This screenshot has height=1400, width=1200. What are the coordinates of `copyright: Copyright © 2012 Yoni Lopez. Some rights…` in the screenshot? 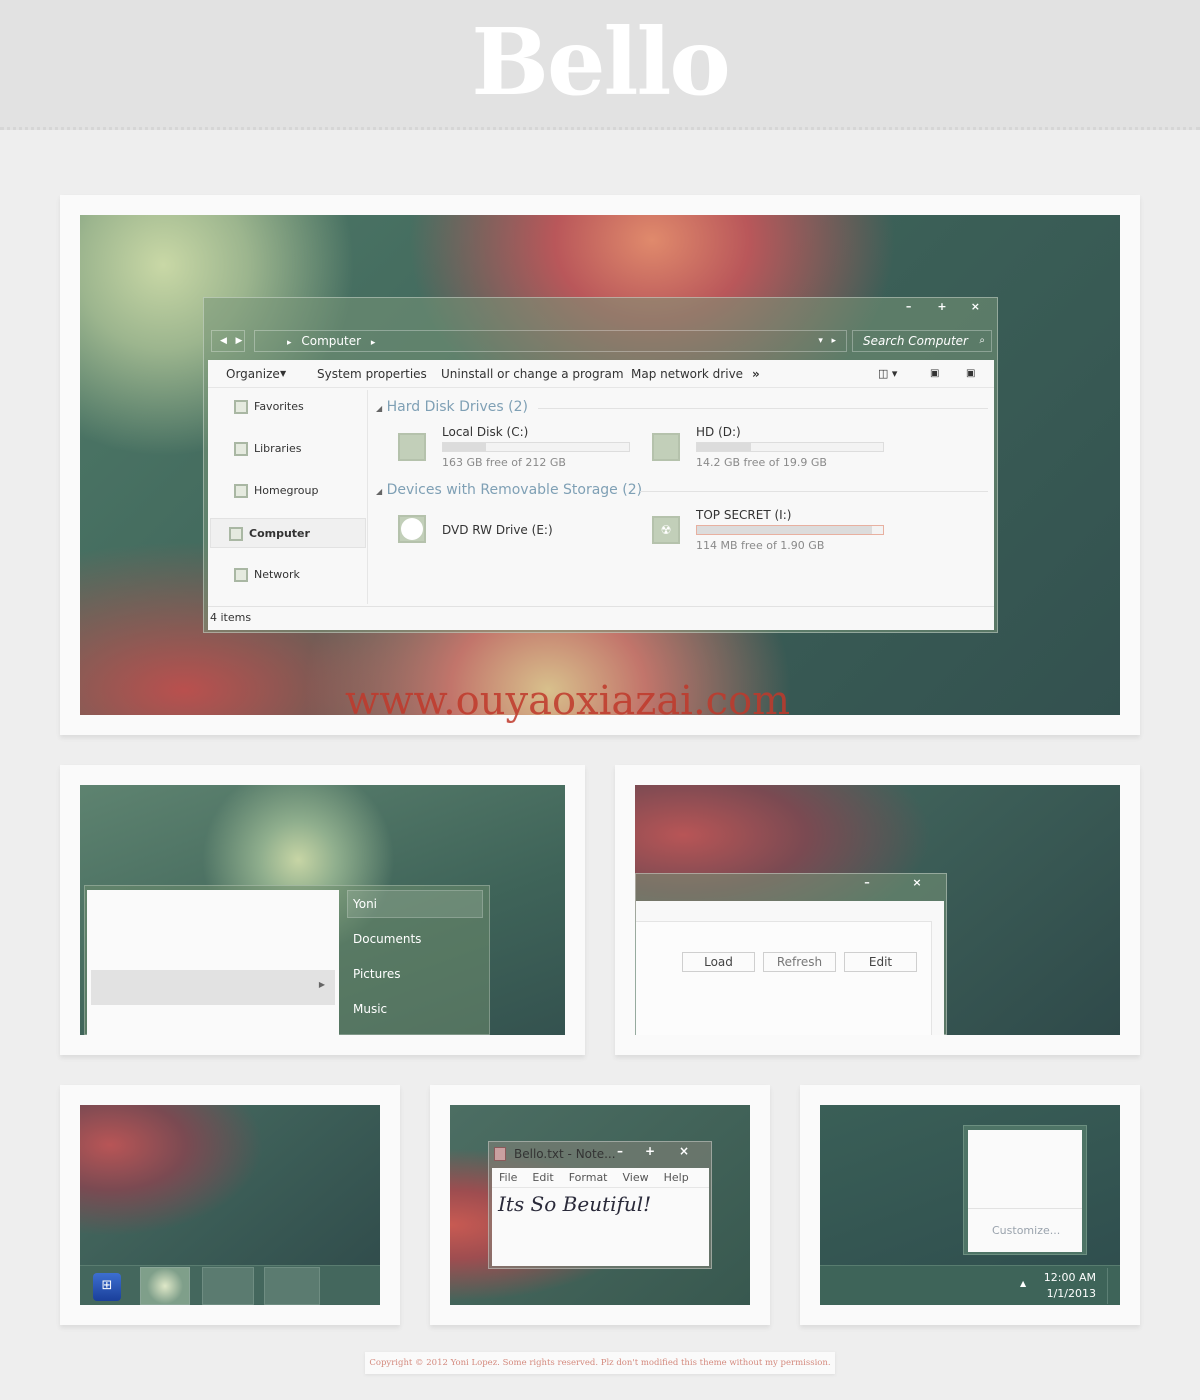 It's located at (600, 1363).